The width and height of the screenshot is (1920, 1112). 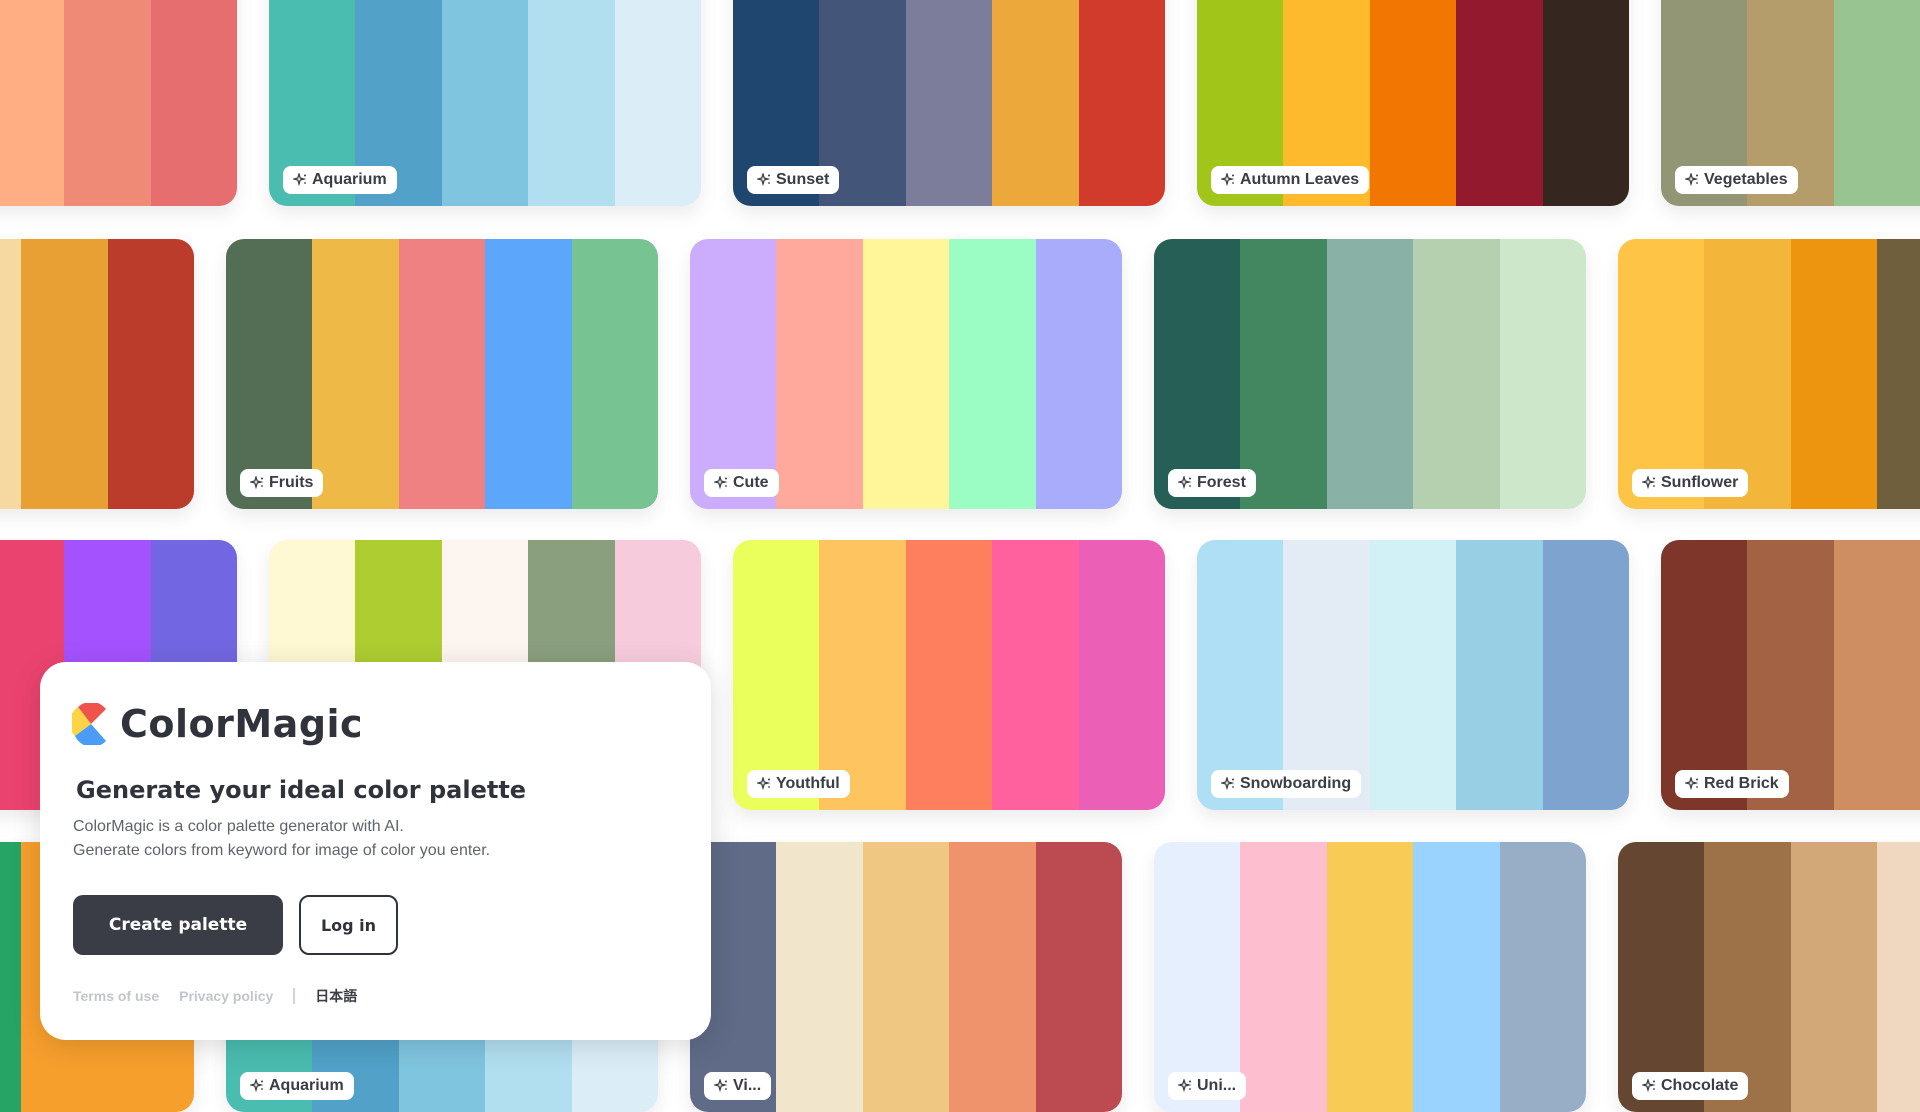 I want to click on palette-card: Sunset, so click(x=949, y=103).